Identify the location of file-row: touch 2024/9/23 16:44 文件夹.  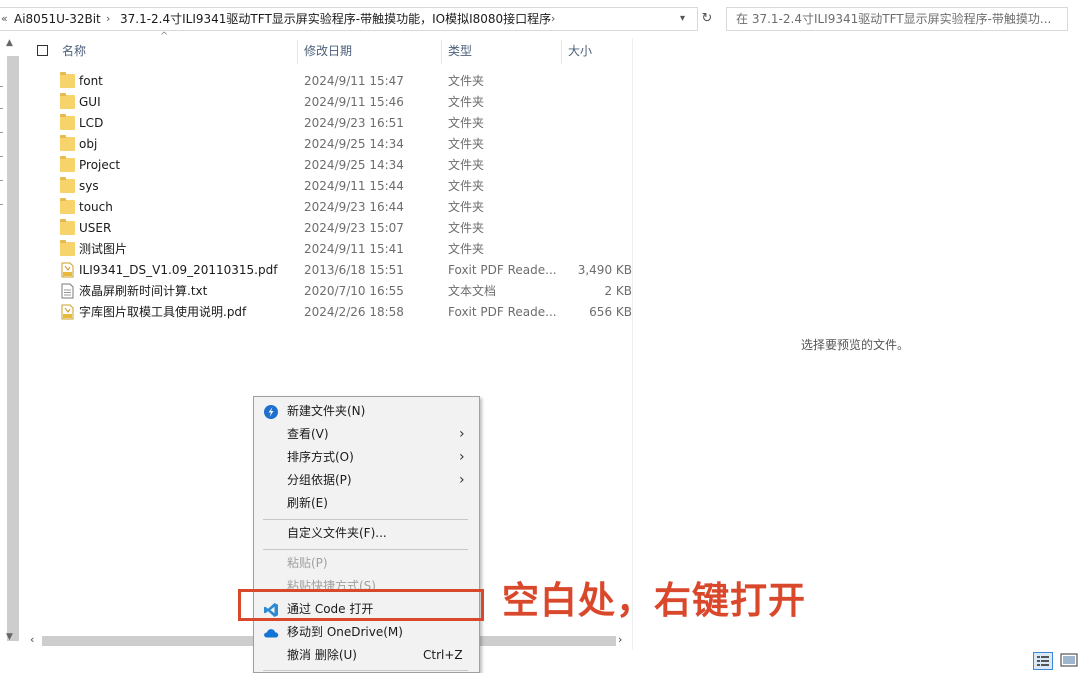
(330, 207).